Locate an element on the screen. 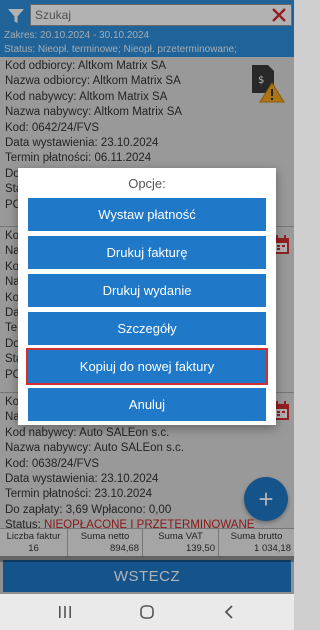  option-details: Szczegóły is located at coordinates (147, 328).